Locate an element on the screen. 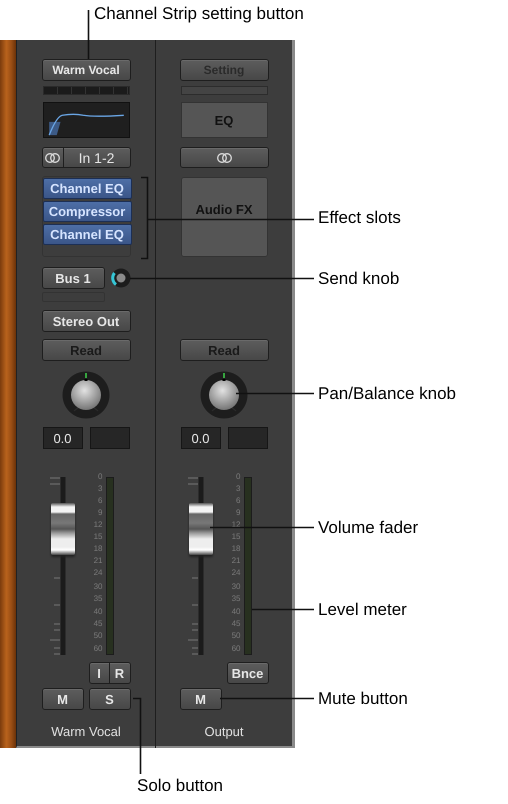  output-button: Stereo Out is located at coordinates (86, 321).